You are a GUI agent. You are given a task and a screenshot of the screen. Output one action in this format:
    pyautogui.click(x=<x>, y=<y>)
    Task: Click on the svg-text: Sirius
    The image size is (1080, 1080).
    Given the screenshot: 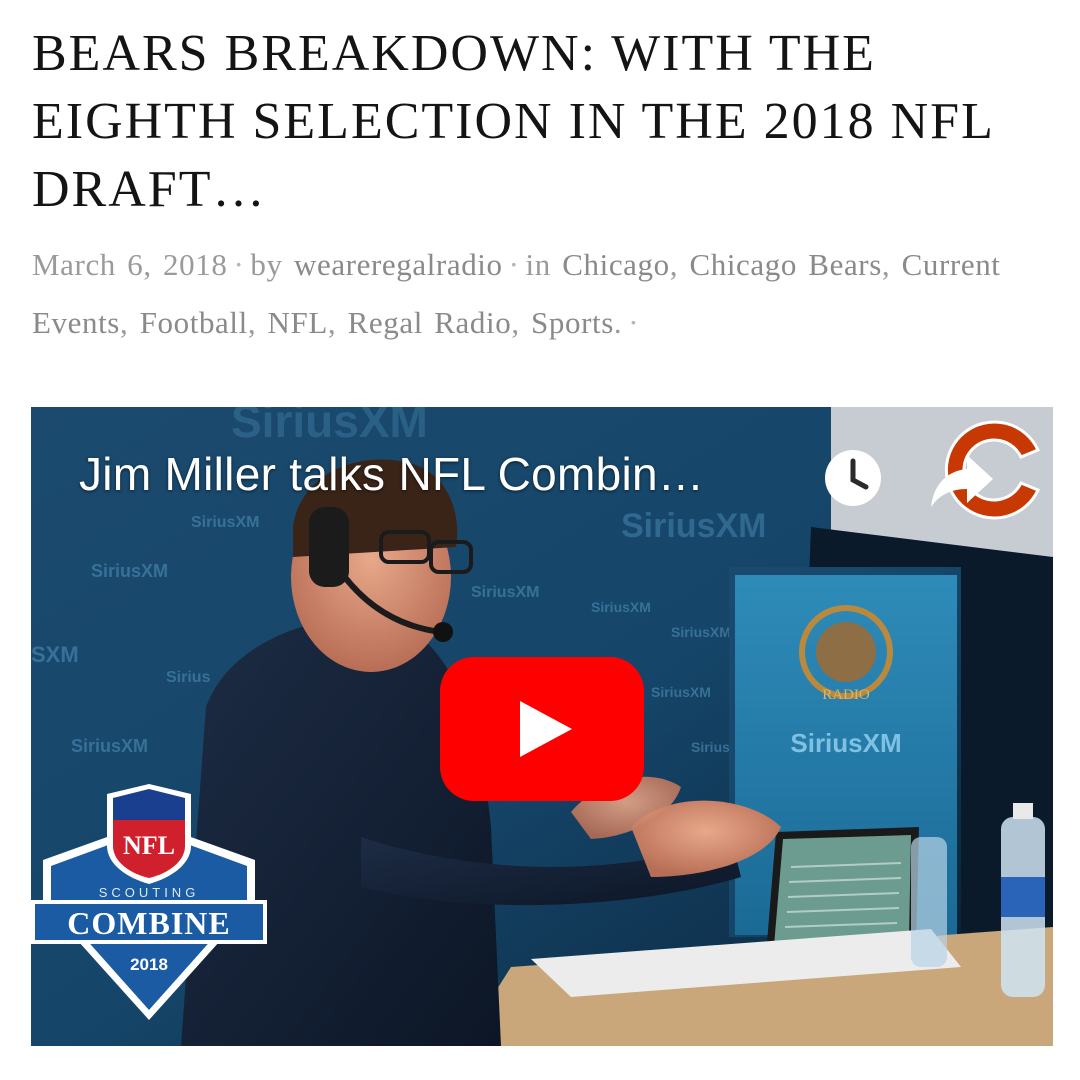 What is the action you would take?
    pyautogui.click(x=188, y=677)
    